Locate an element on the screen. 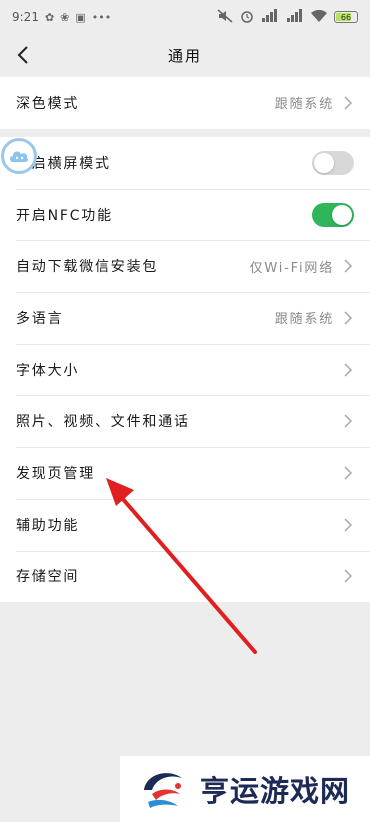 This screenshot has width=370, height=822. nfc-row: 开启NFC功能 is located at coordinates (185, 214).